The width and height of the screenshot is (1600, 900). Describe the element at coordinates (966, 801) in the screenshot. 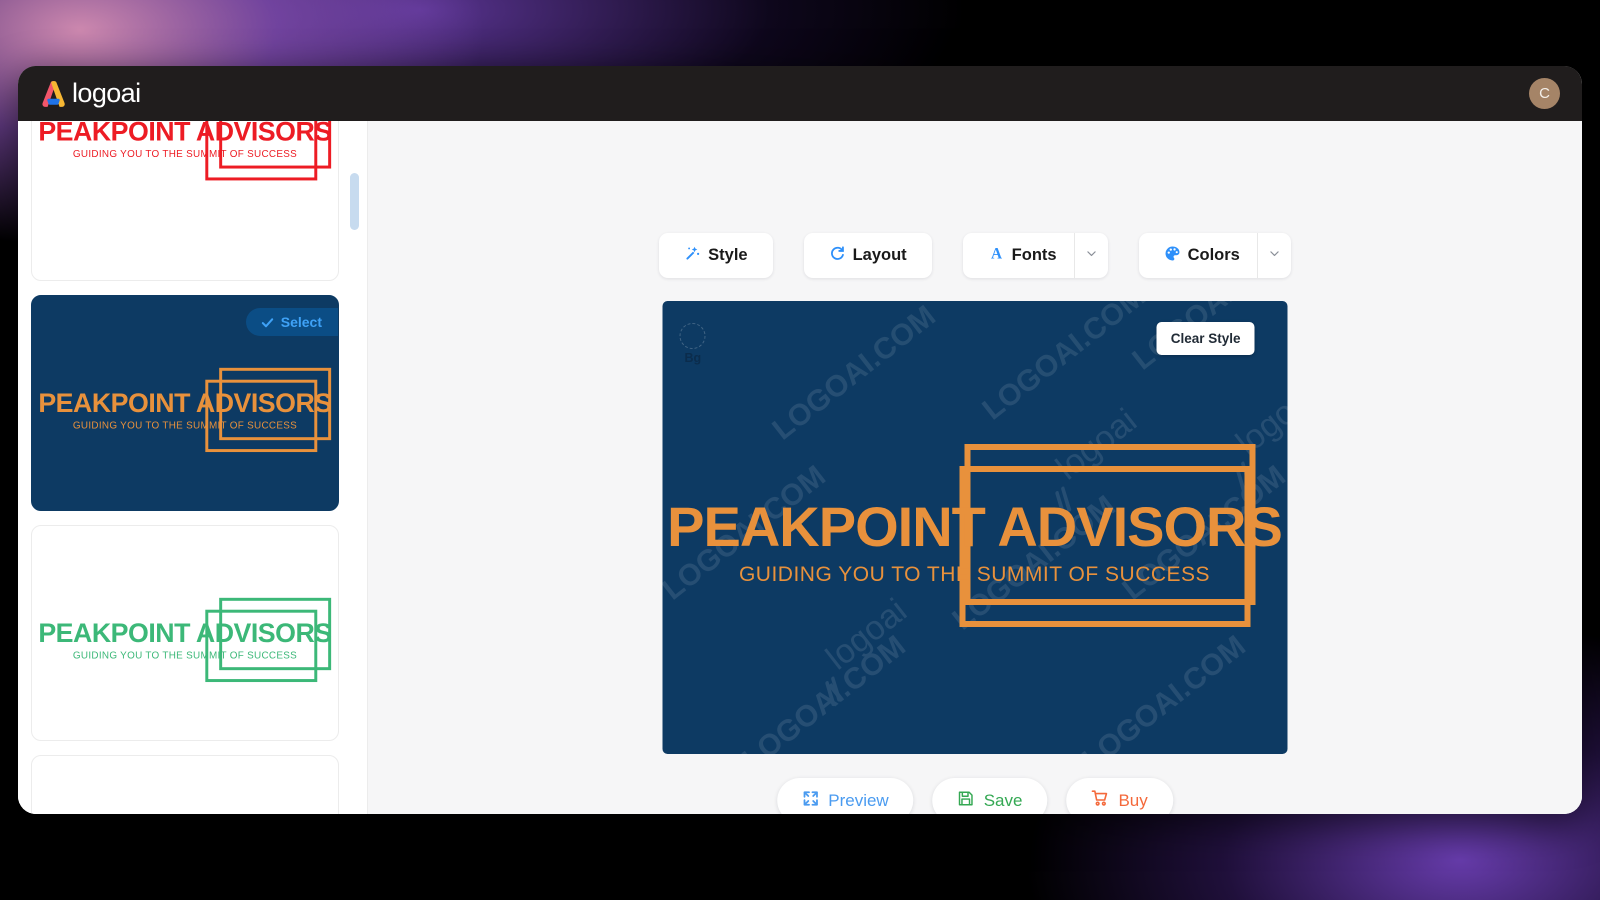

I see `floppy-disk-icon` at that location.